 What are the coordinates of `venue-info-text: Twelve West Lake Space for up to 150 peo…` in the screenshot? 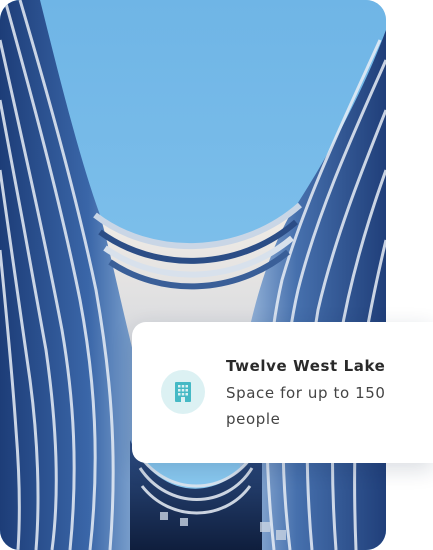 It's located at (324, 394).